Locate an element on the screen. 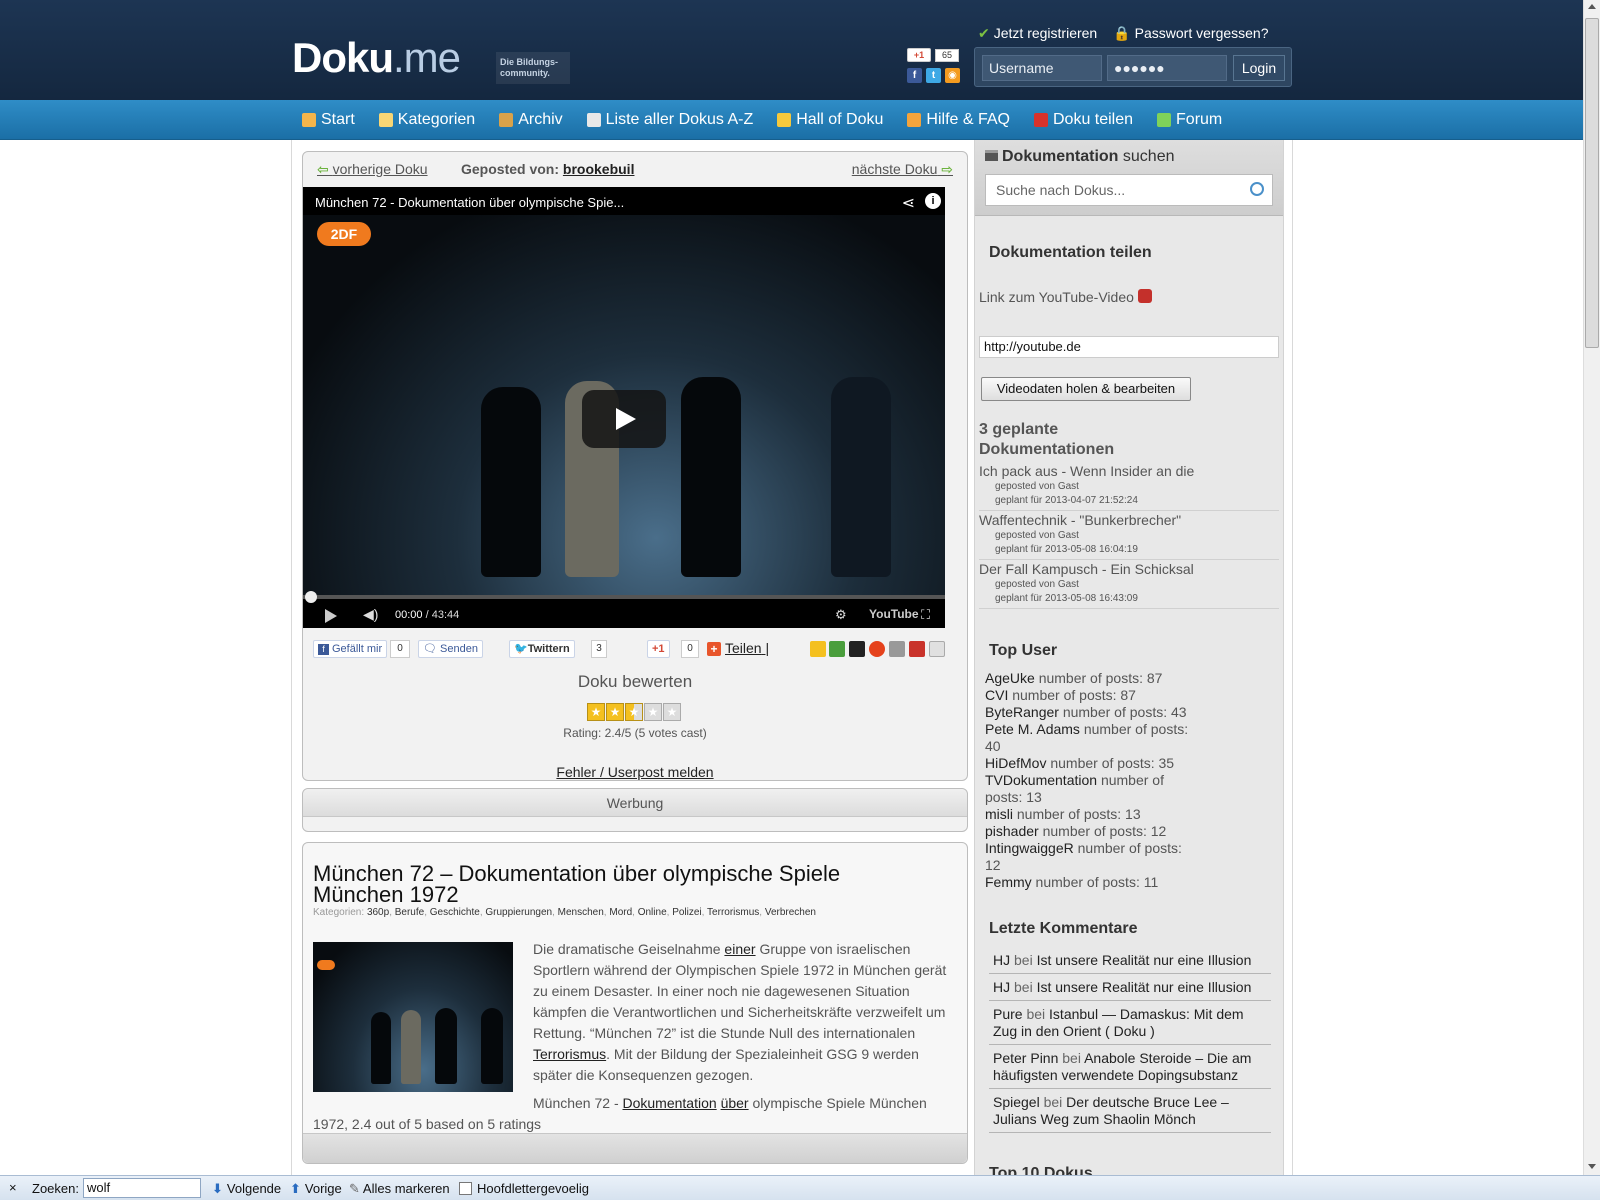 This screenshot has height=1200, width=1600. fetch-video-button: Videodaten holen & bearbeiten is located at coordinates (1086, 389).